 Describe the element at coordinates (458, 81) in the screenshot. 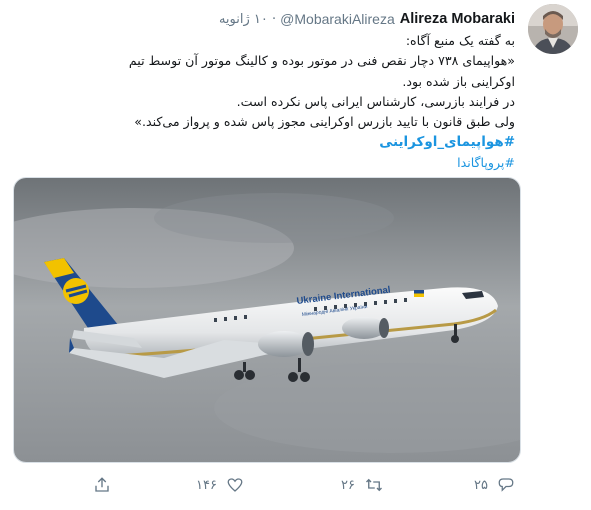

I see `tweet-line: اوکراینی باز شده بود.` at that location.